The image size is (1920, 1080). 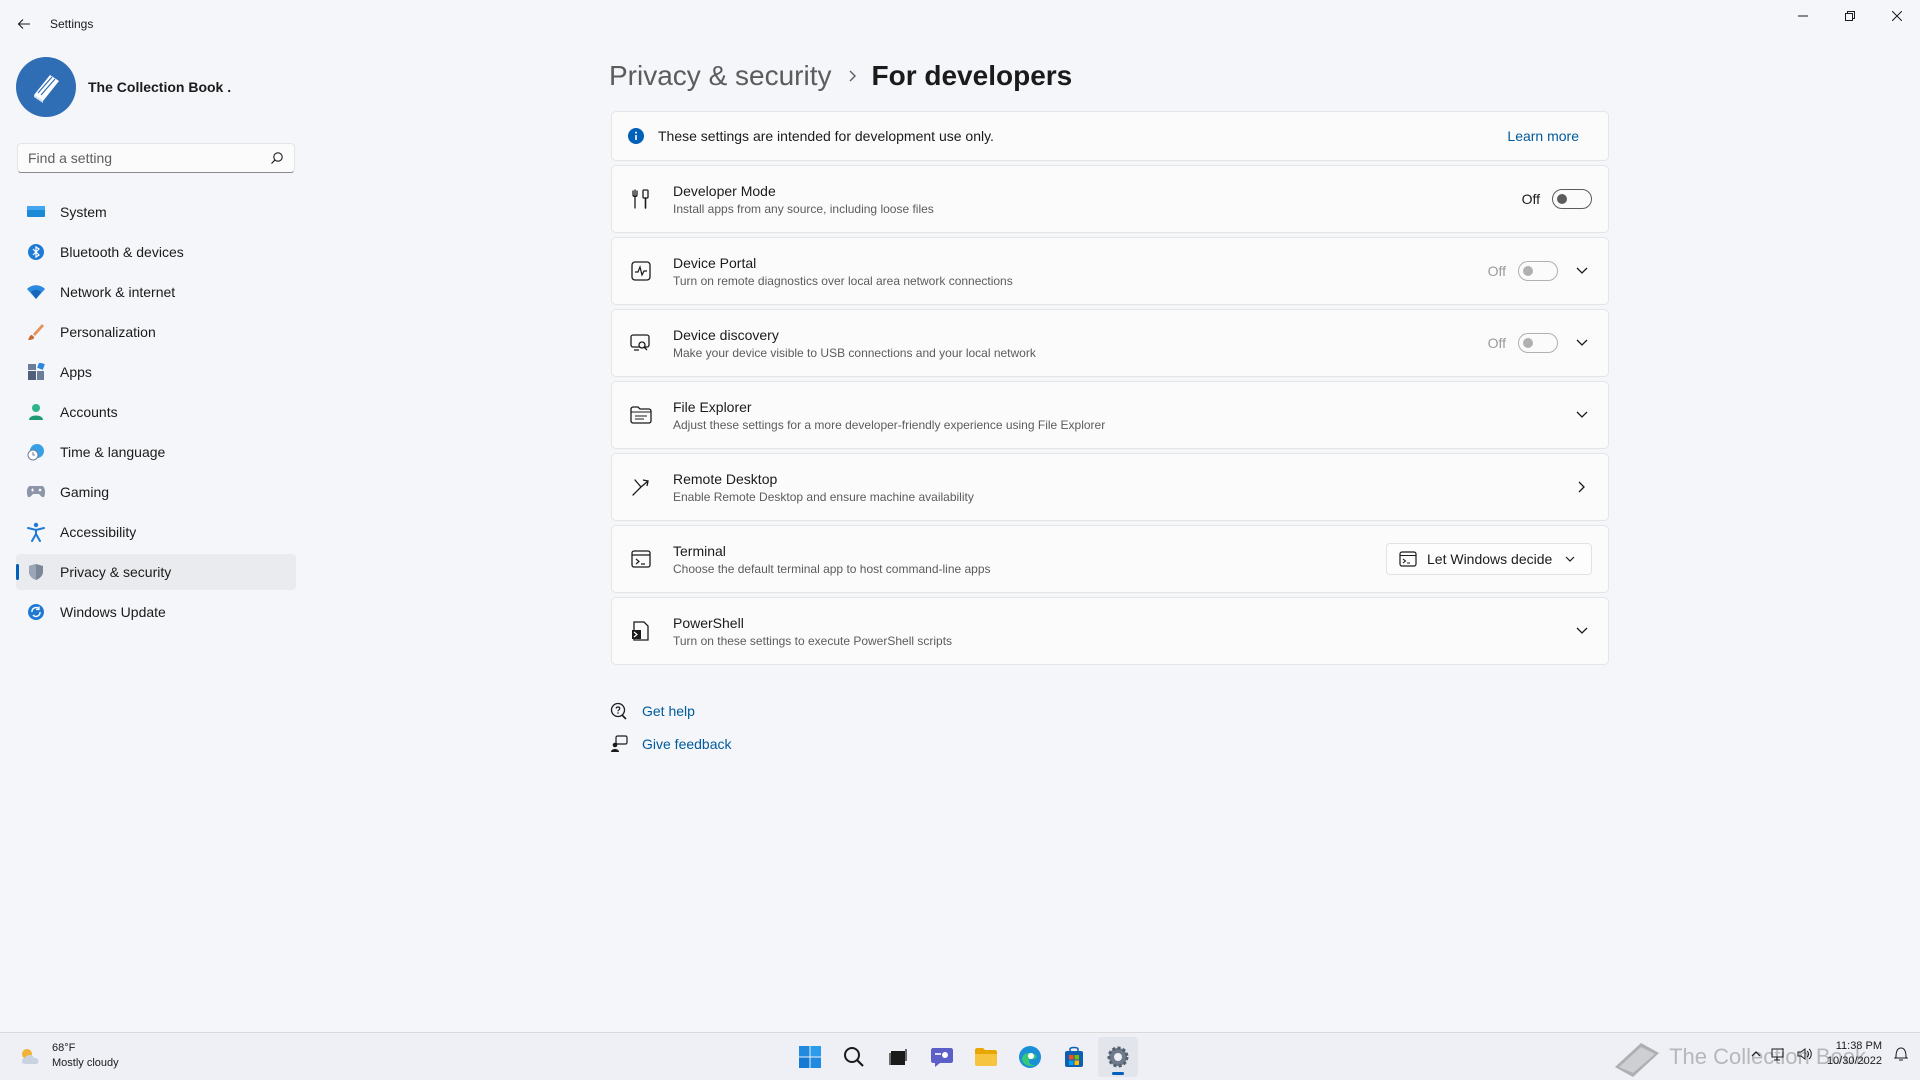 What do you see at coordinates (122, 252) in the screenshot?
I see `sidebar-item-label: Bluetooth & devices` at bounding box center [122, 252].